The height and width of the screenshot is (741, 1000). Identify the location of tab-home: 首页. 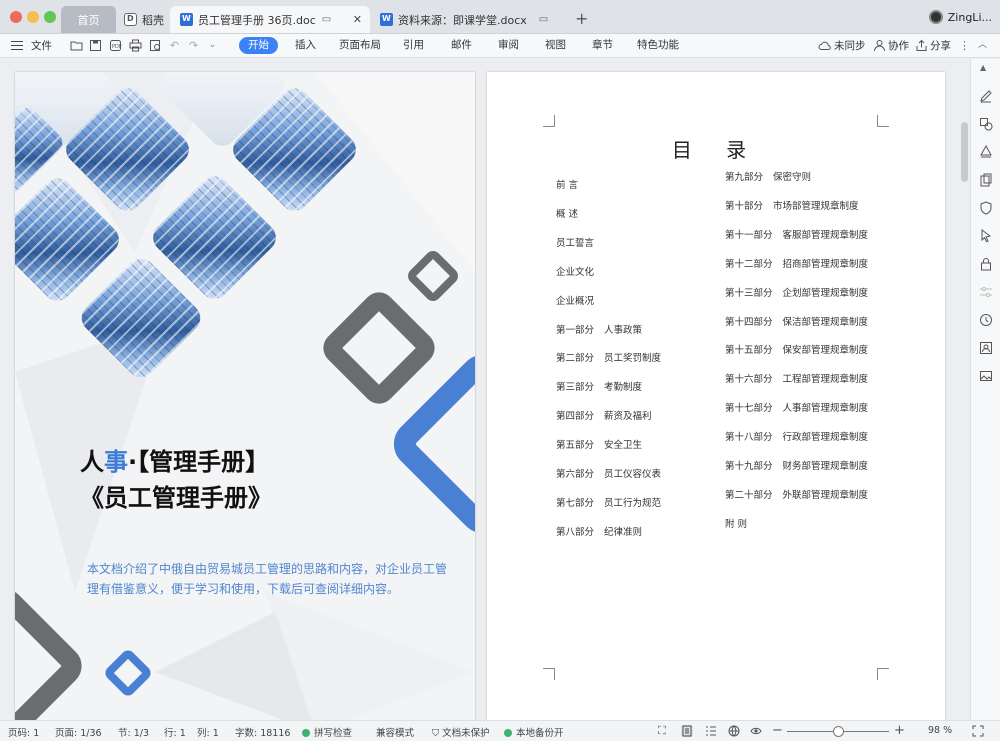
(88, 19).